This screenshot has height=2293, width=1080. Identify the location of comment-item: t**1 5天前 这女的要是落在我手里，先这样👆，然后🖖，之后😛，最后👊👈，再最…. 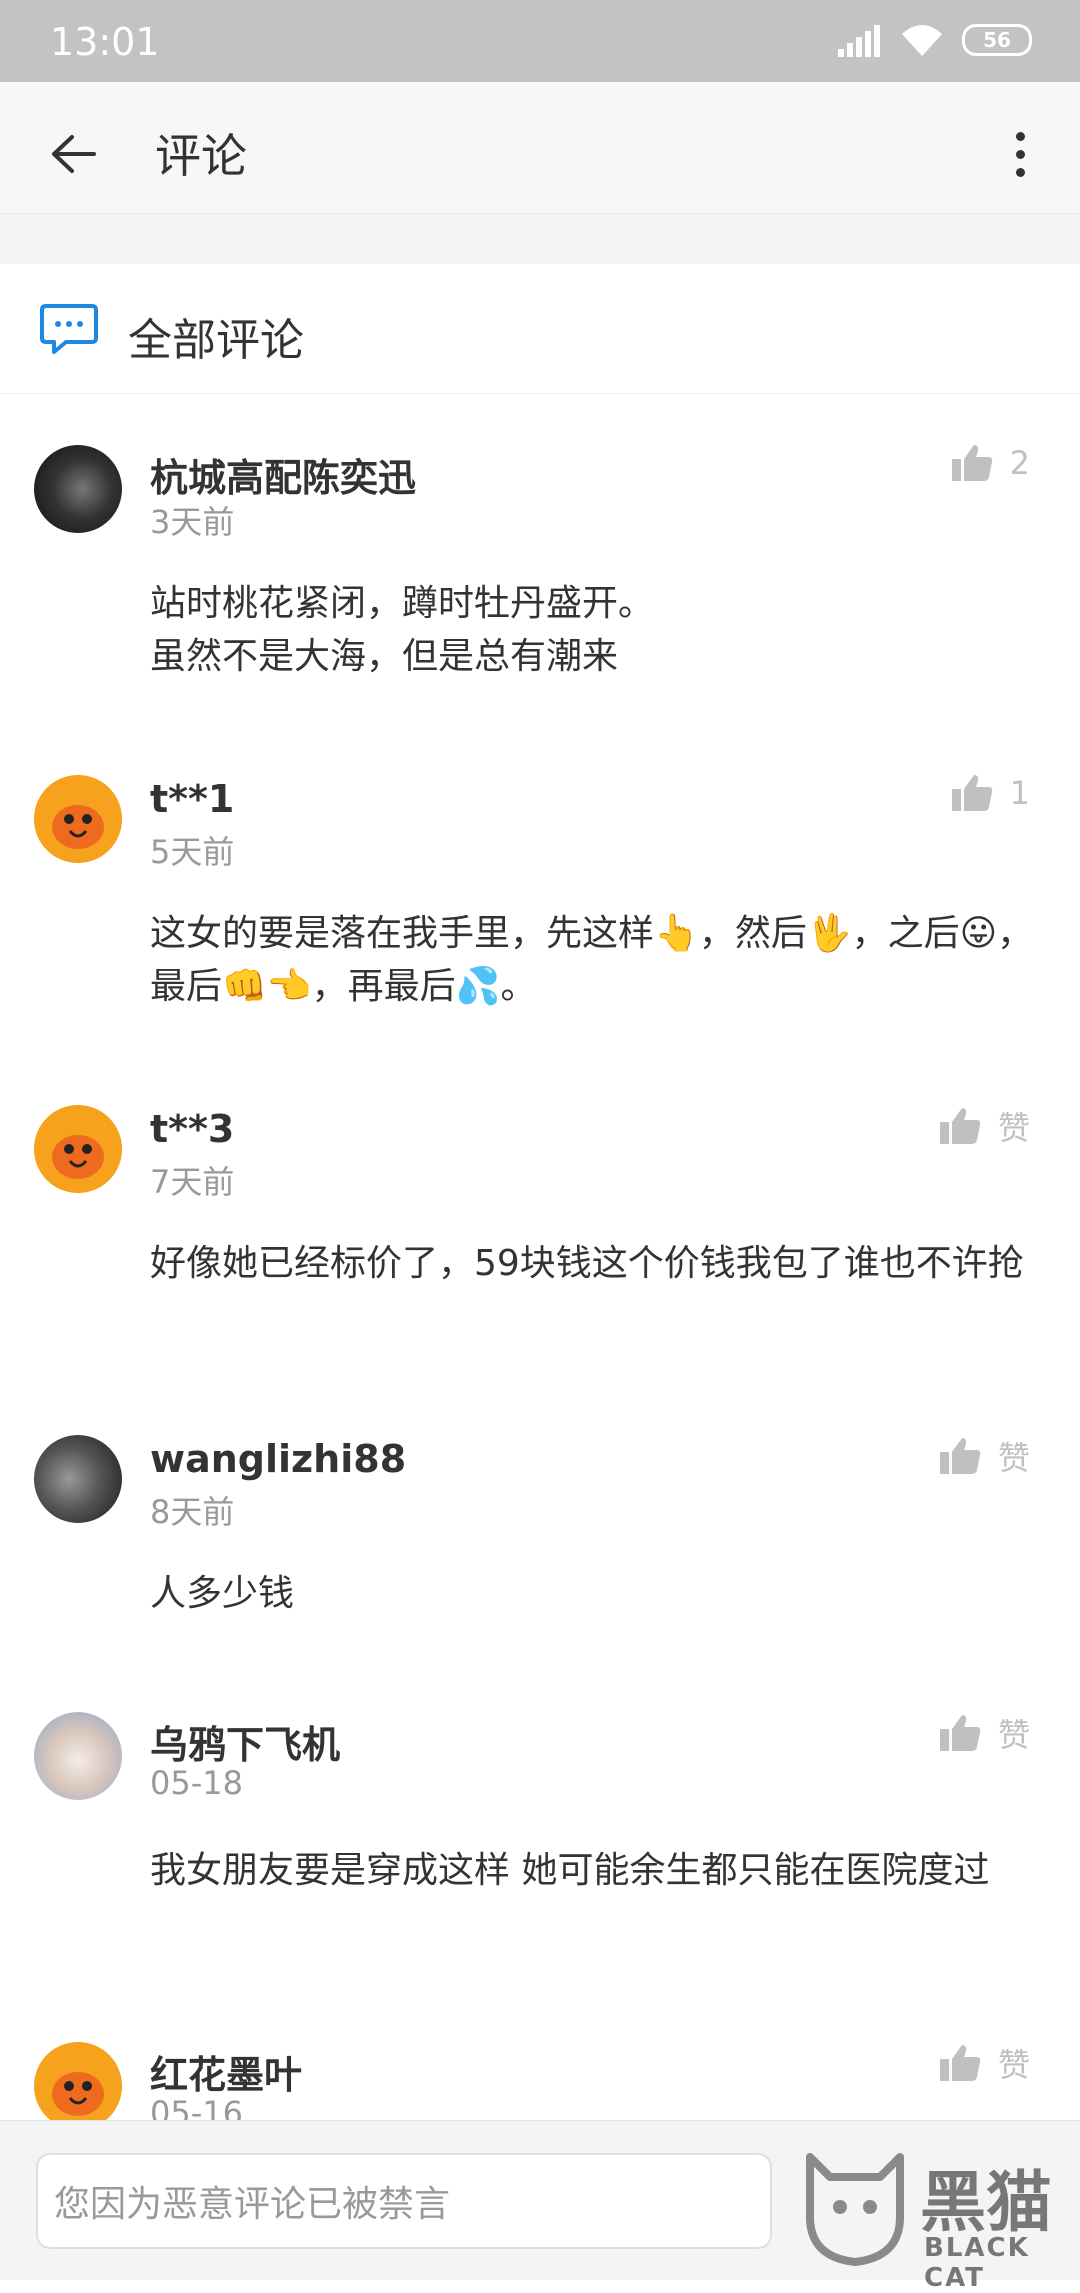
(540, 890).